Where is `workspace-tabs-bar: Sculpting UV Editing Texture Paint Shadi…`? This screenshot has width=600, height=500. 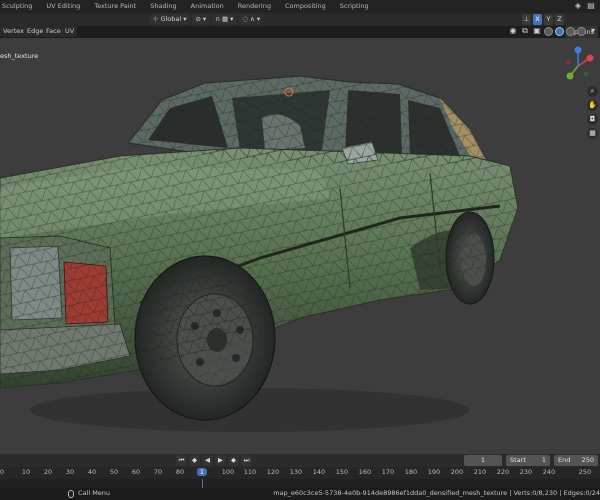
workspace-tabs-bar: Sculpting UV Editing Texture Paint Shadi… is located at coordinates (300, 6).